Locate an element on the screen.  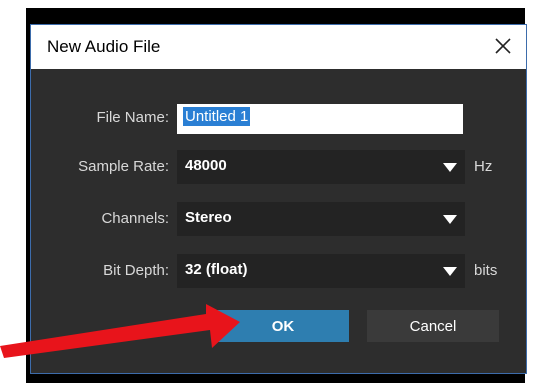
bit-depth-value: 32 (float) is located at coordinates (216, 269).